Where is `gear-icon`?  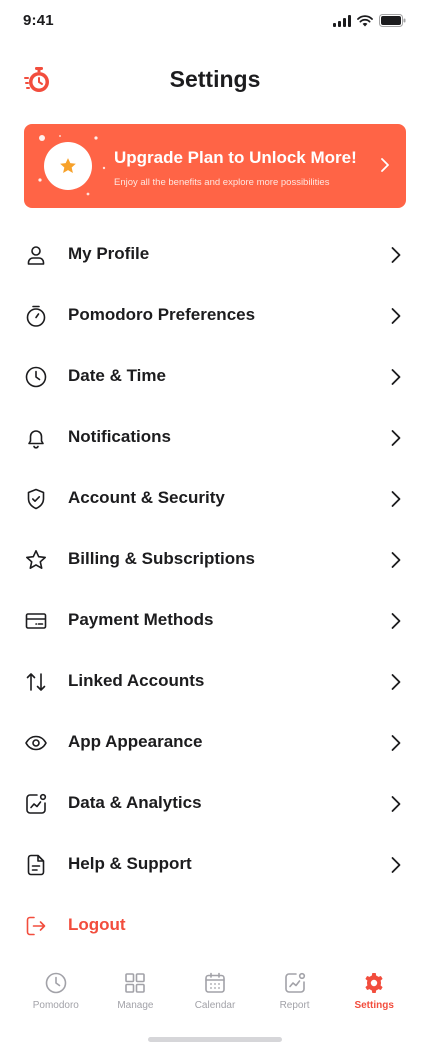
gear-icon is located at coordinates (374, 983).